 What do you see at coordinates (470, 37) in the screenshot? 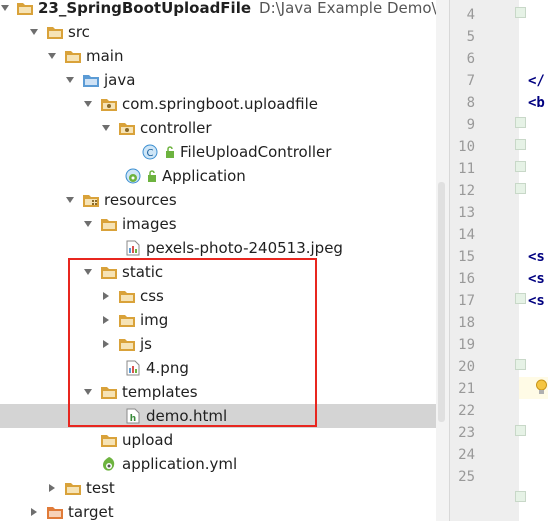
I see `line-number: 5` at bounding box center [470, 37].